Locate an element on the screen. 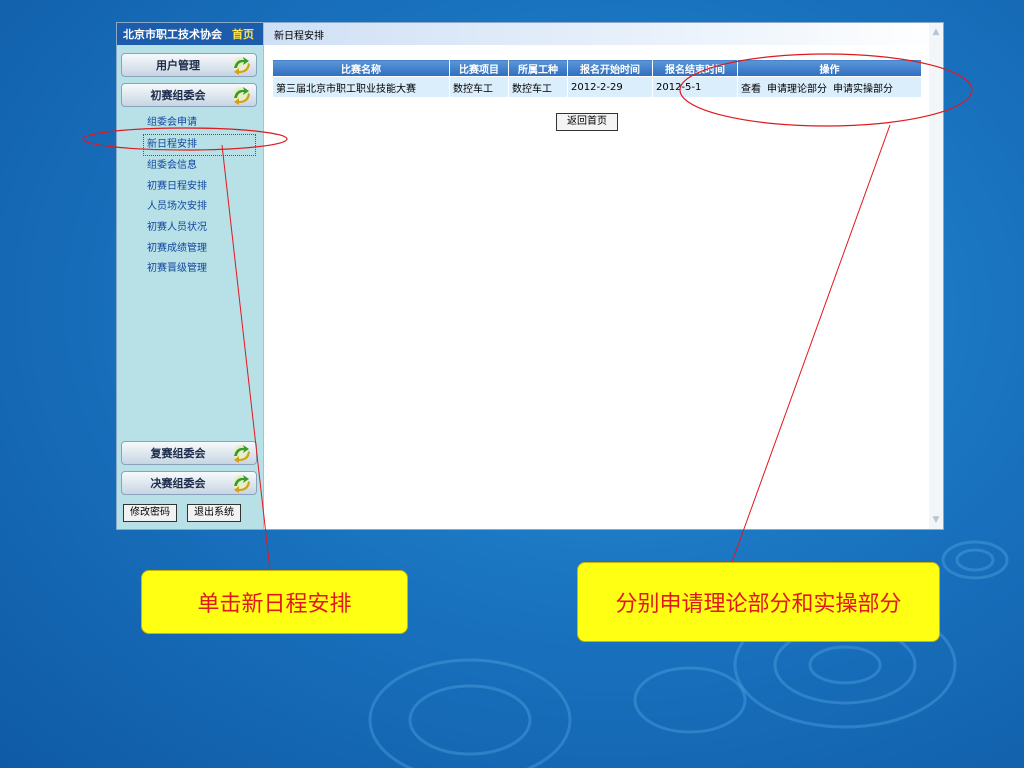 The width and height of the screenshot is (1024, 768). logout-button: 退出系统 is located at coordinates (214, 513).